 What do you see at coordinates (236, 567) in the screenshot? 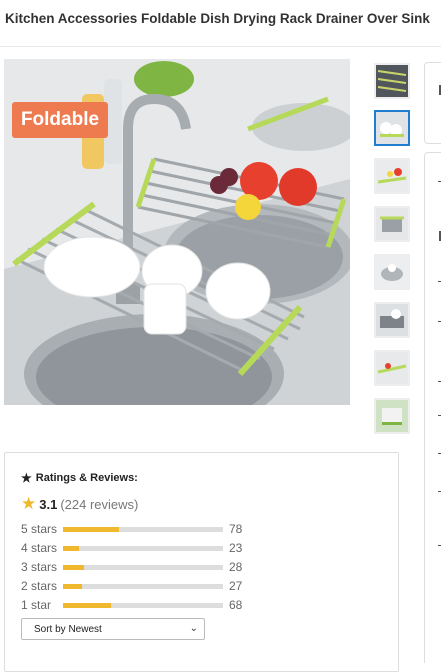
I see `rating-count: 28` at bounding box center [236, 567].